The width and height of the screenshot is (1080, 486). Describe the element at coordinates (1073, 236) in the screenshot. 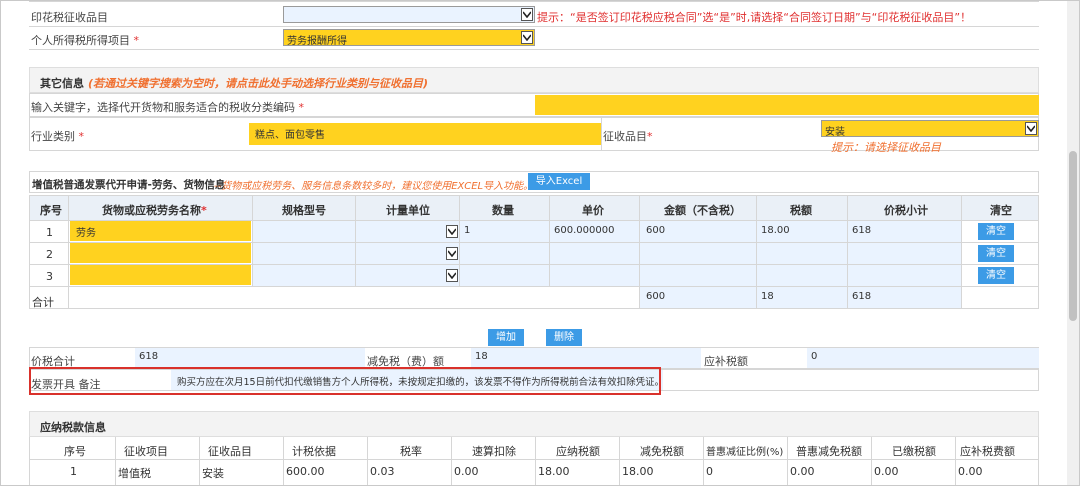

I see `scrollbar-thumb` at that location.